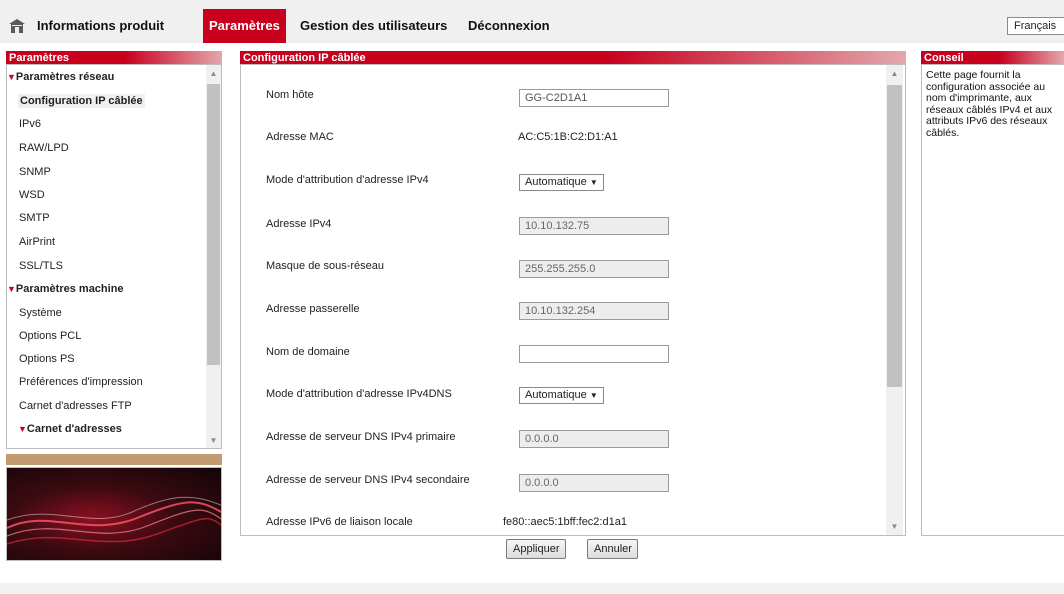 The image size is (1064, 594). I want to click on hostname-input: GG-C2D1A1, so click(594, 98).